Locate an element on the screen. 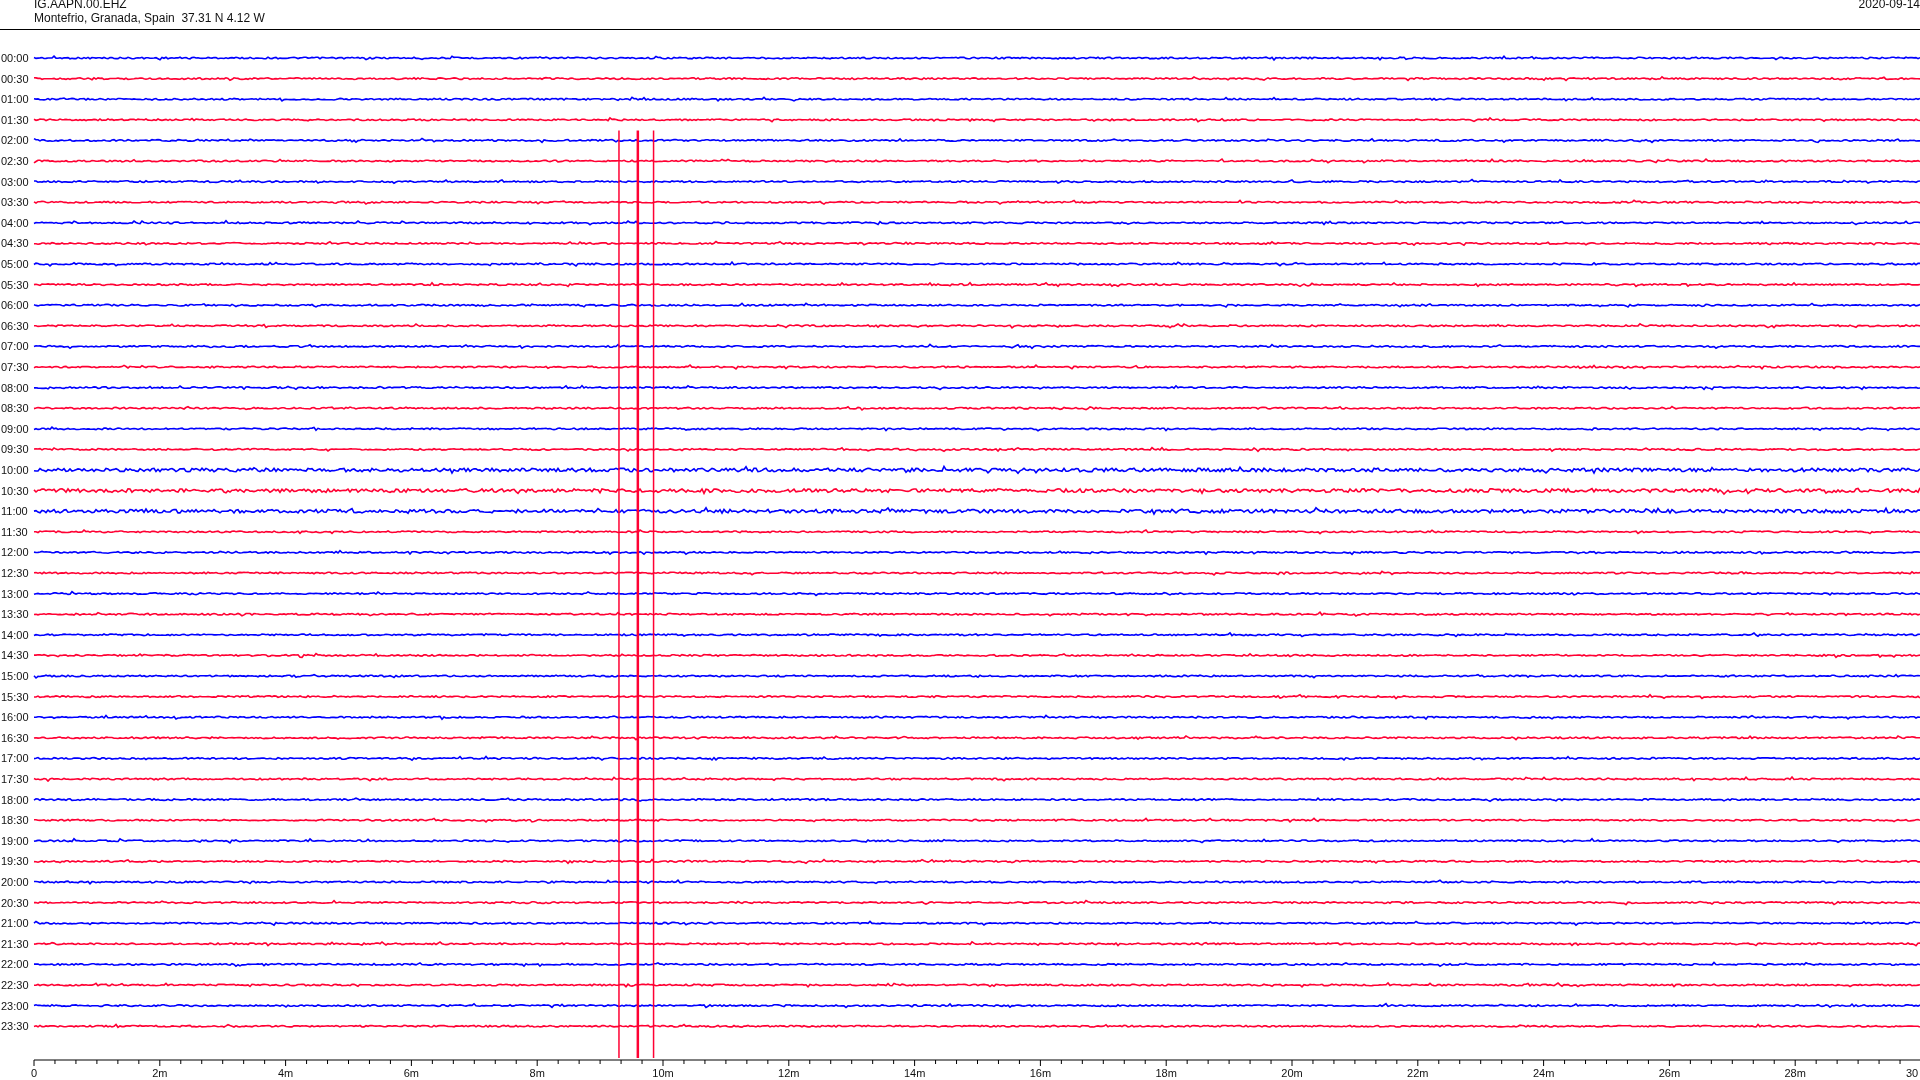 This screenshot has width=1920, height=1080. time-label: 20:30 is located at coordinates (15, 902).